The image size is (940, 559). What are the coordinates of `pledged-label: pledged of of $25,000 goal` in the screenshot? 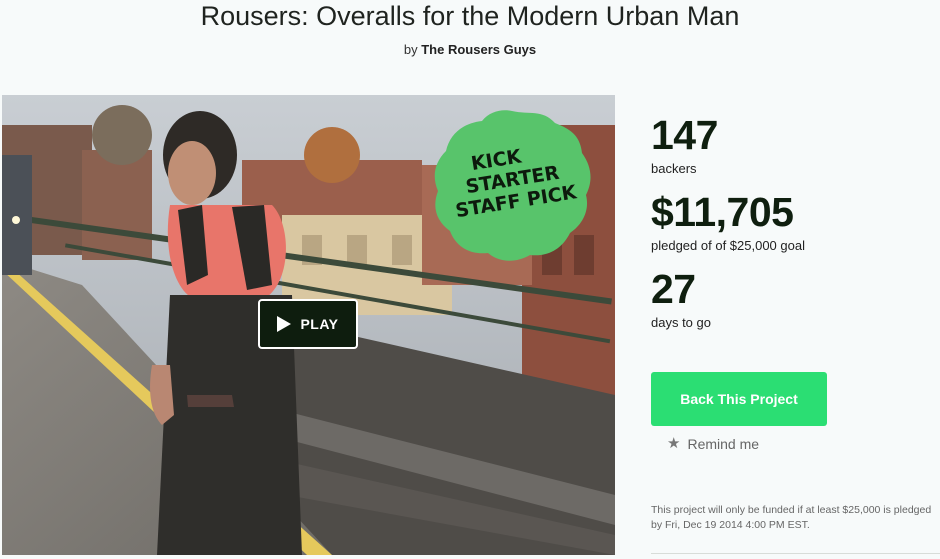 It's located at (728, 245).